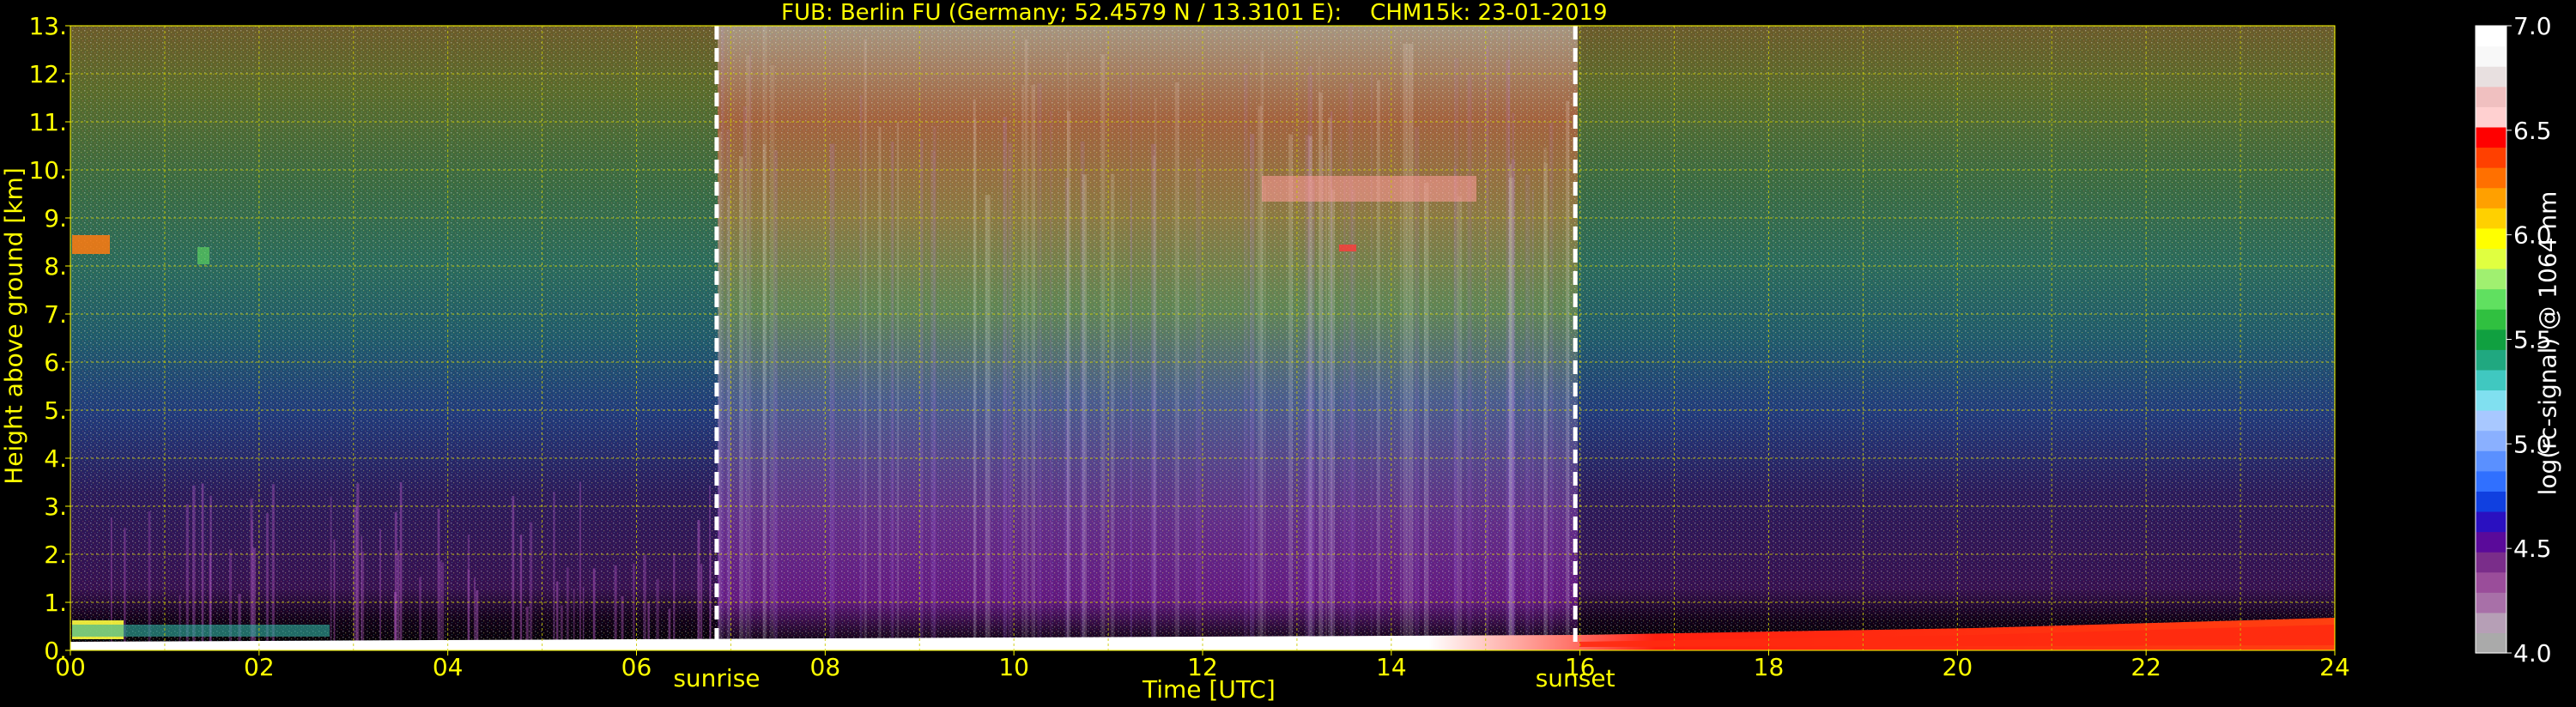 The width and height of the screenshot is (2576, 707). Describe the element at coordinates (14, 326) in the screenshot. I see `y-axis-label: Height above ground [km]` at that location.